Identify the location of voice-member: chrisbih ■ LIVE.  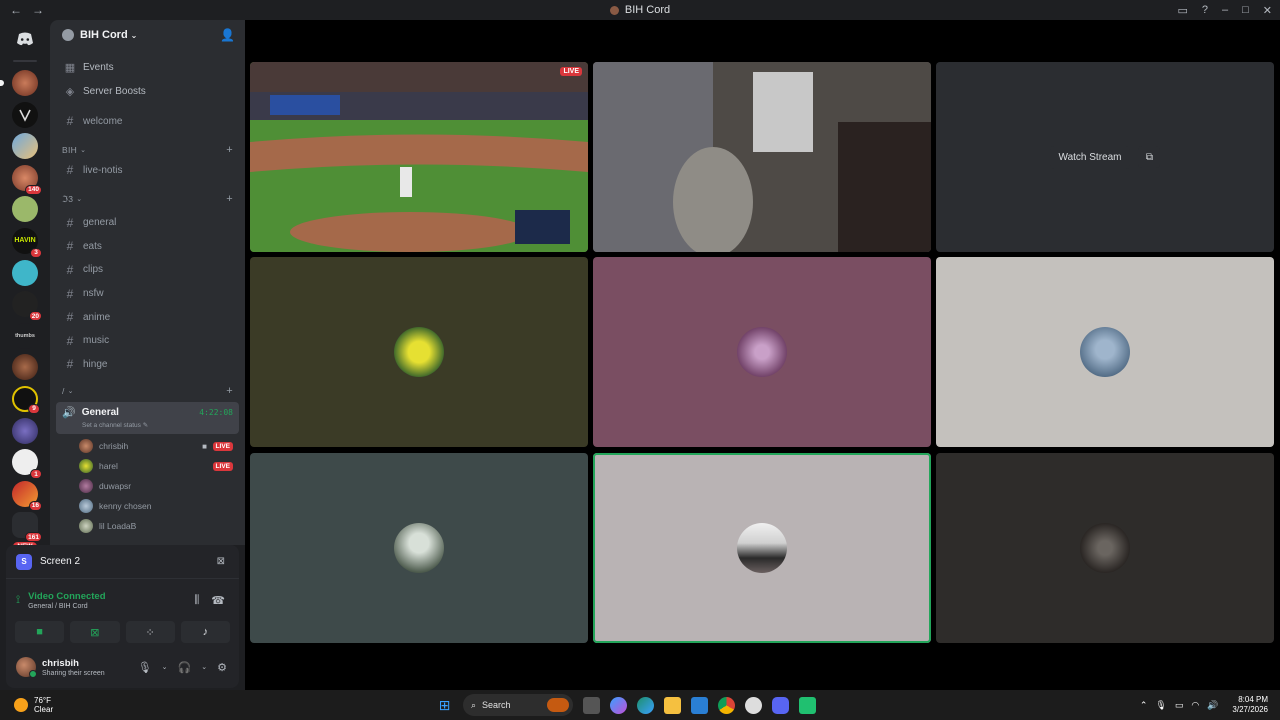
(147, 446).